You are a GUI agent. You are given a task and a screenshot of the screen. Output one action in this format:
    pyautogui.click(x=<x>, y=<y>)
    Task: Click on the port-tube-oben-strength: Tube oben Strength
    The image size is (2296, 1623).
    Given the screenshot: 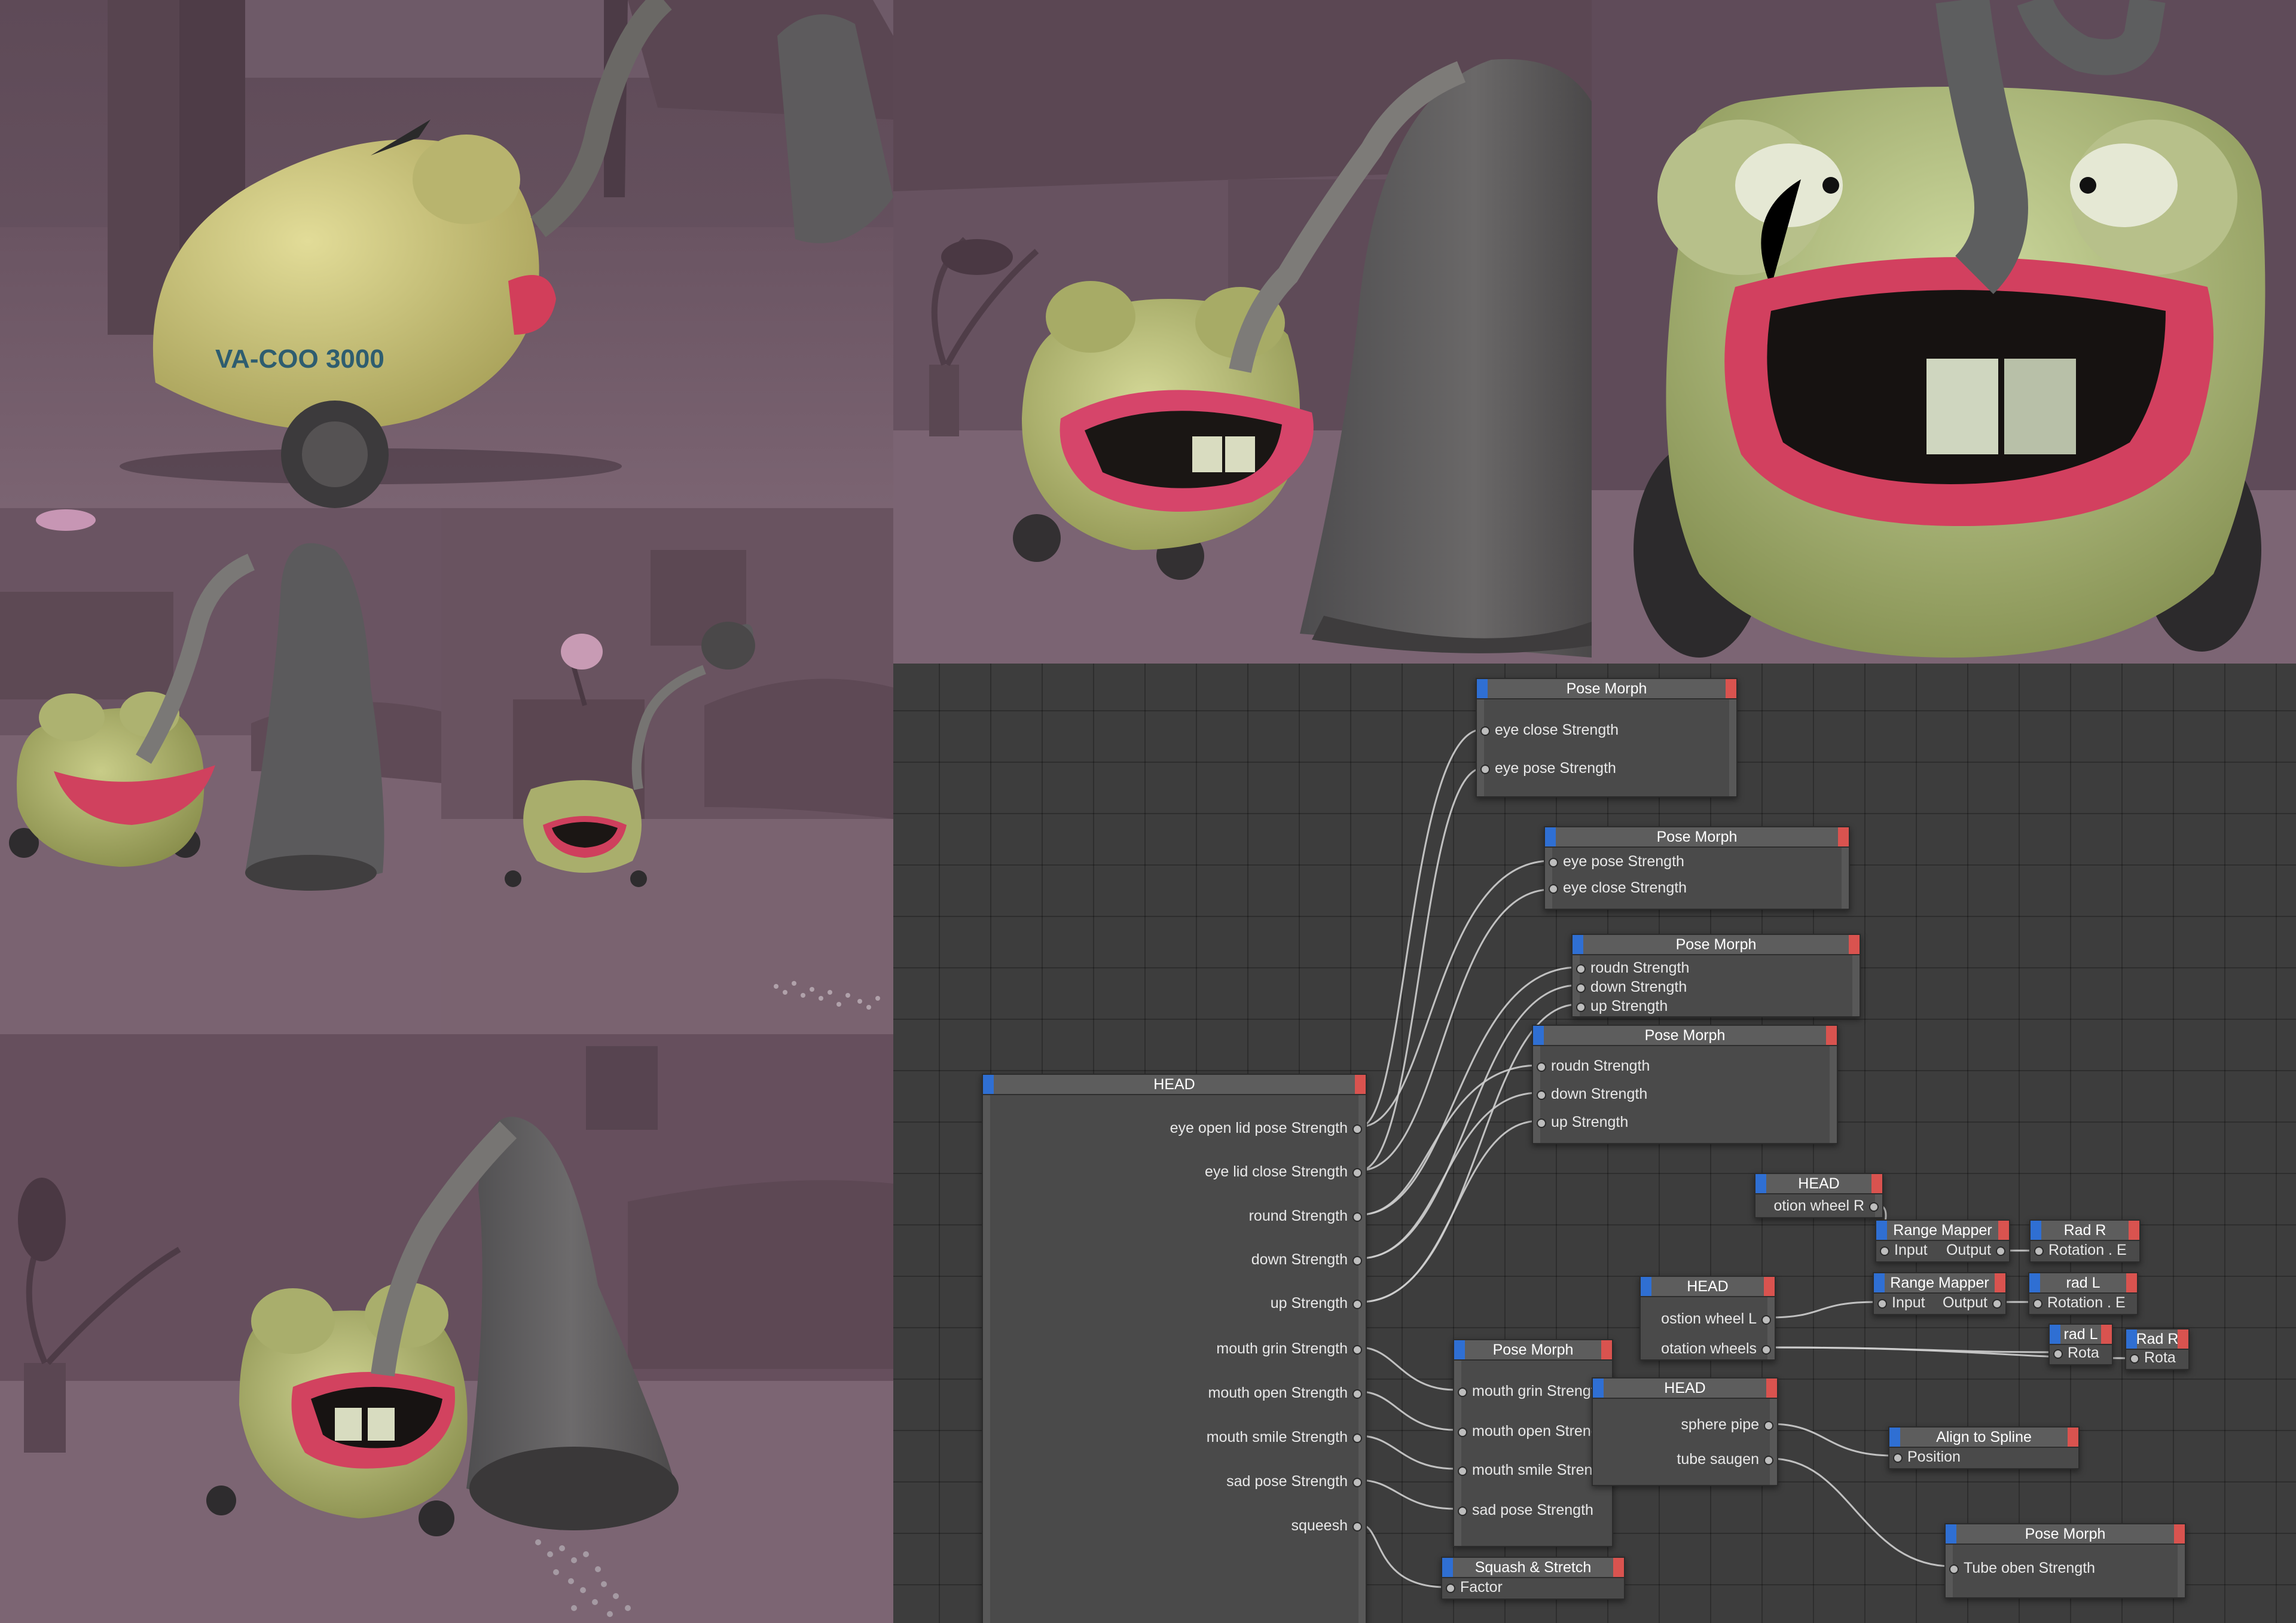 What is the action you would take?
    pyautogui.click(x=2021, y=1568)
    